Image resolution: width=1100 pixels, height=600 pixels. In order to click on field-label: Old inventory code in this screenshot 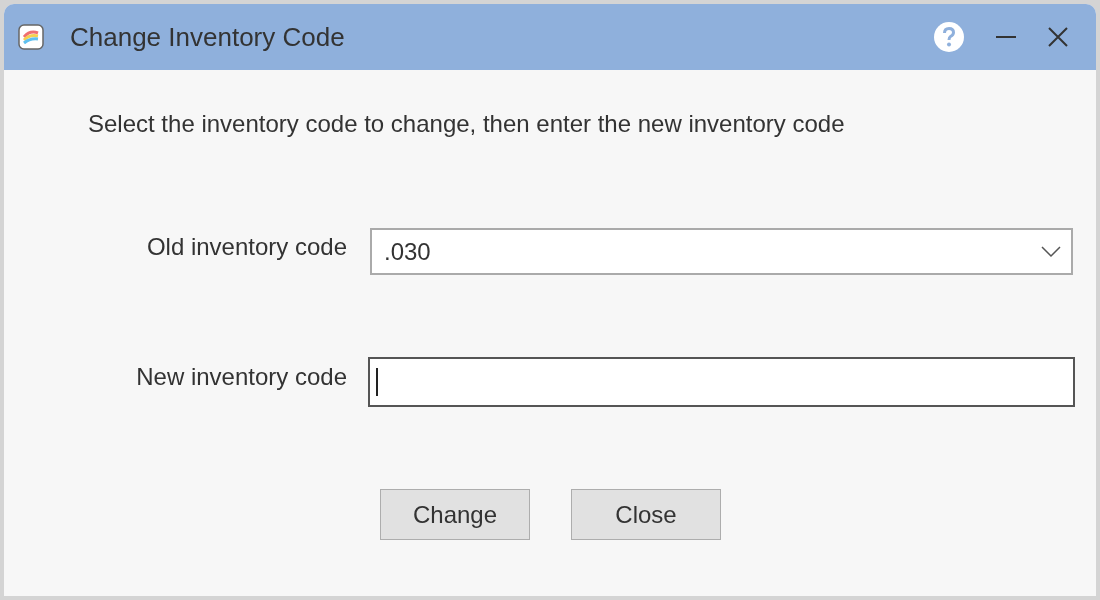, I will do `click(246, 246)`.